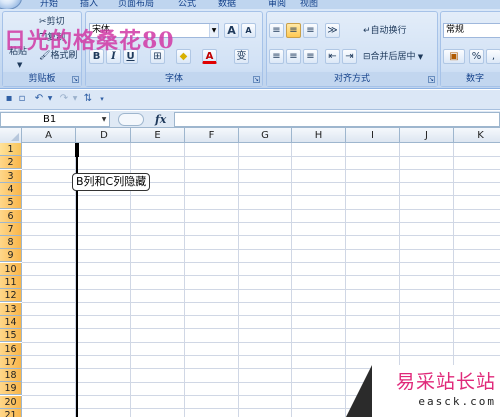  Describe the element at coordinates (11, 189) in the screenshot. I see `row-header-4: 4` at that location.